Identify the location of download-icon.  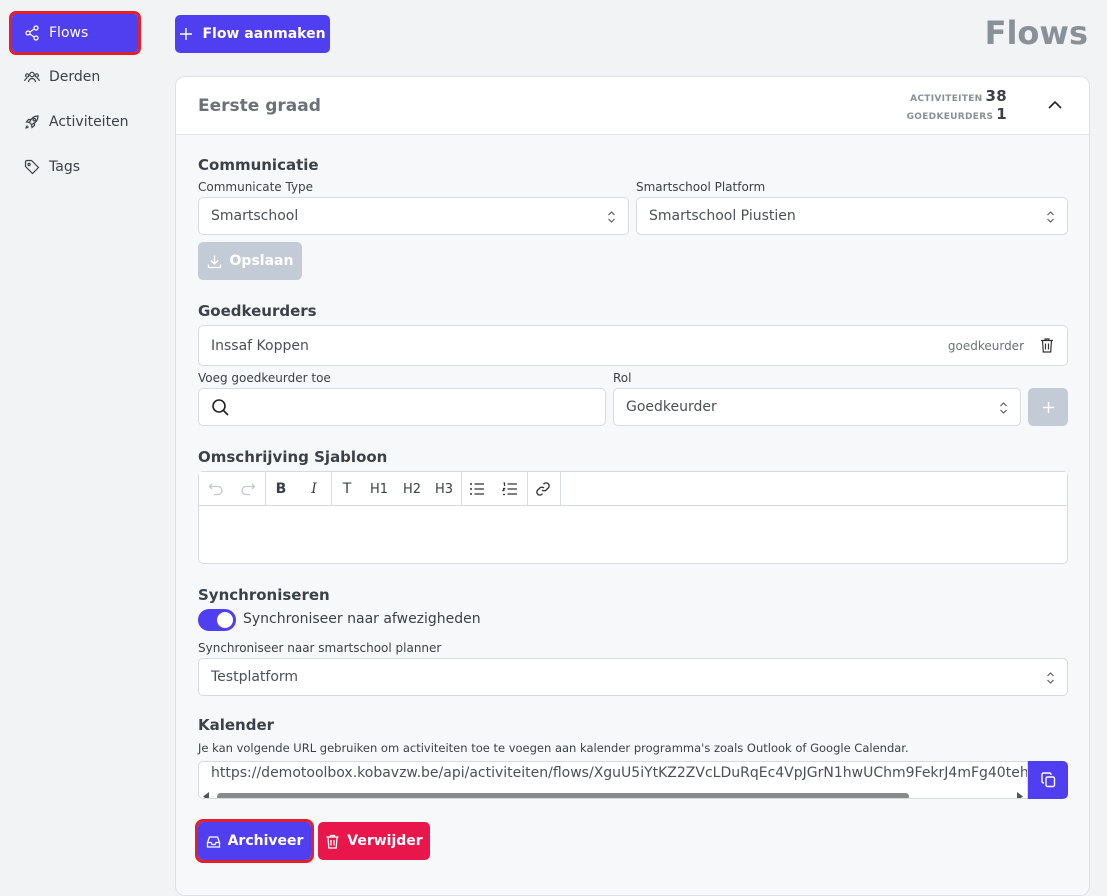
(214, 261).